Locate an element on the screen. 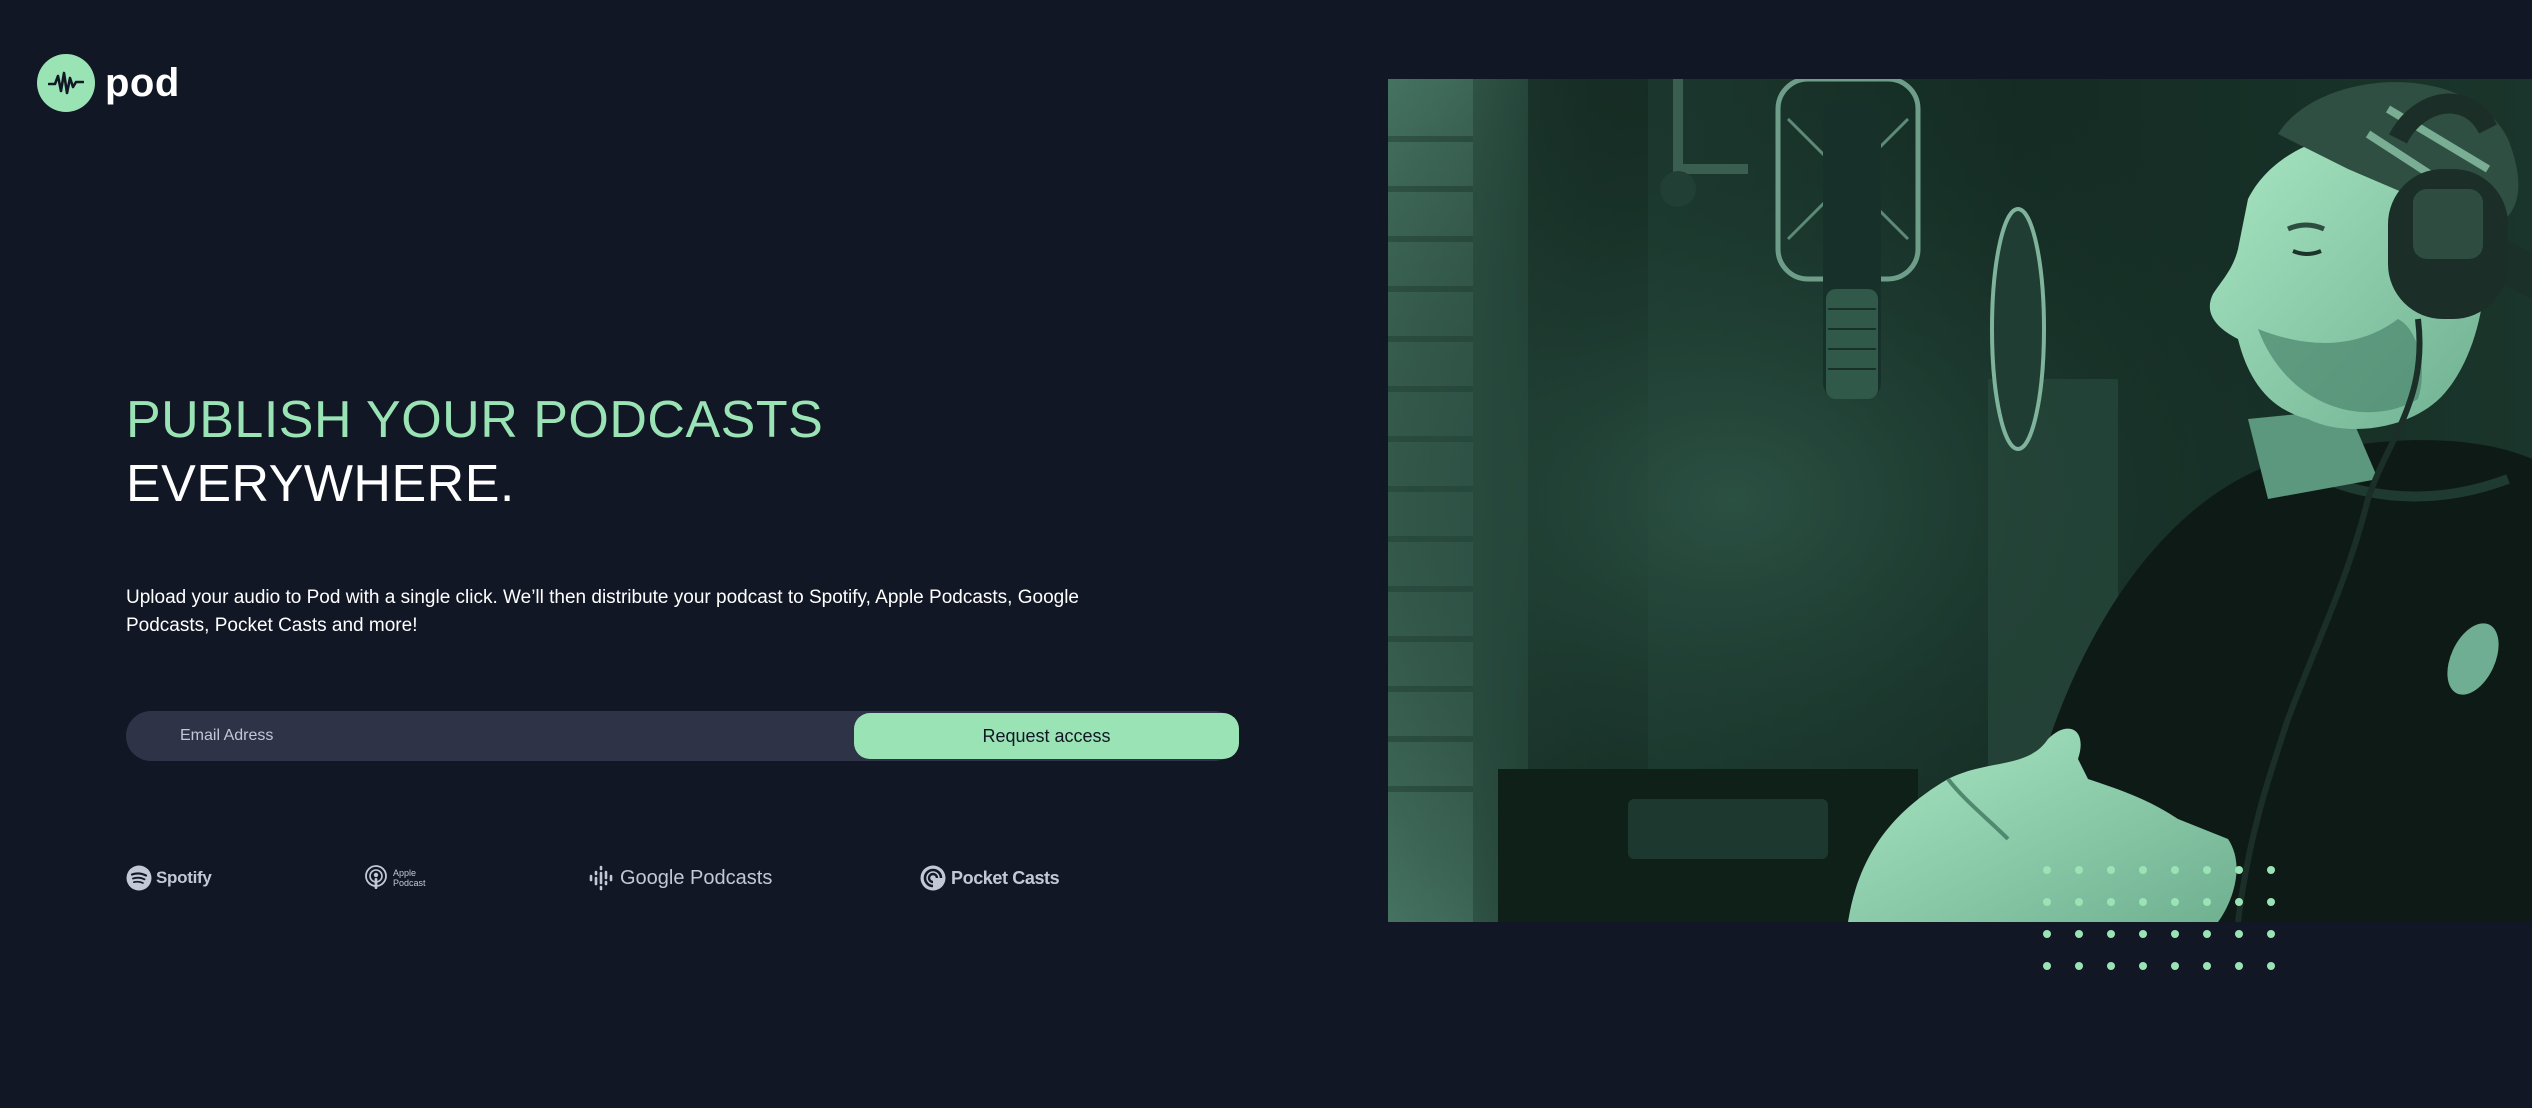 This screenshot has height=1108, width=2532. google-podcasts-label: Google Podcasts is located at coordinates (696, 877).